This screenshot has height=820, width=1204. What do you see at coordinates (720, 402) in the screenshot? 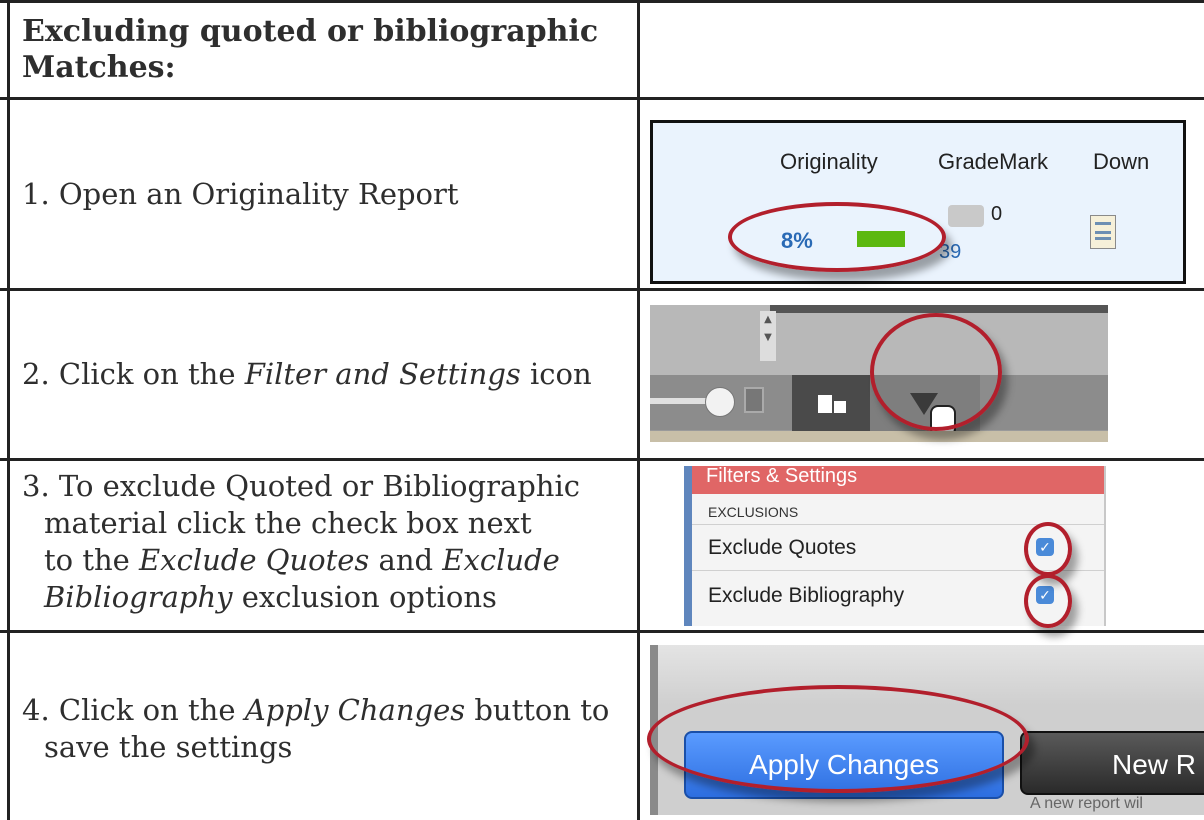
I see `zoom-slider-handle` at bounding box center [720, 402].